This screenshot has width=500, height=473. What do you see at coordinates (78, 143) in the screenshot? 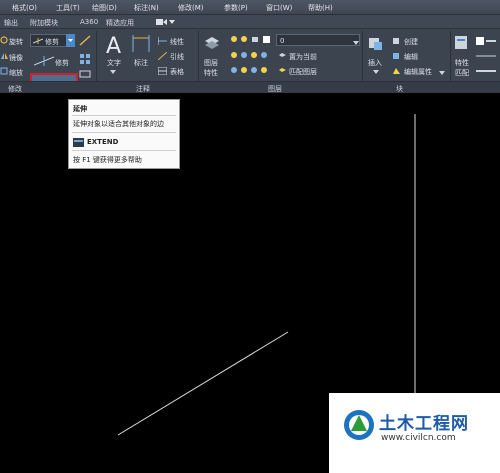
I see `command-icon` at bounding box center [78, 143].